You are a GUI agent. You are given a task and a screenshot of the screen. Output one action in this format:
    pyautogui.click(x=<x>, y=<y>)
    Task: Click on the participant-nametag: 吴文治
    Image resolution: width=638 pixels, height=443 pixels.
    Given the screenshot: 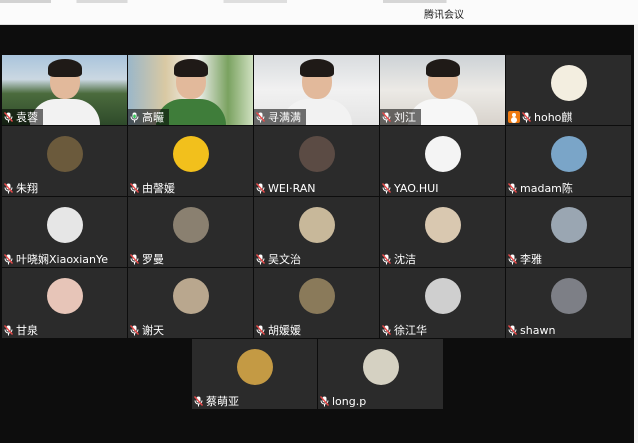 What is the action you would take?
    pyautogui.click(x=280, y=259)
    